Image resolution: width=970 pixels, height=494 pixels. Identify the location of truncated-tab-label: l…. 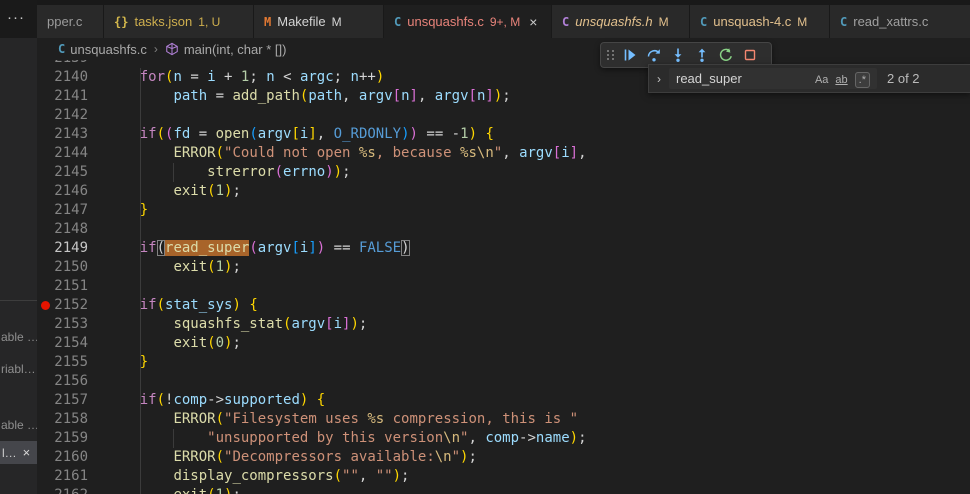
(9, 452).